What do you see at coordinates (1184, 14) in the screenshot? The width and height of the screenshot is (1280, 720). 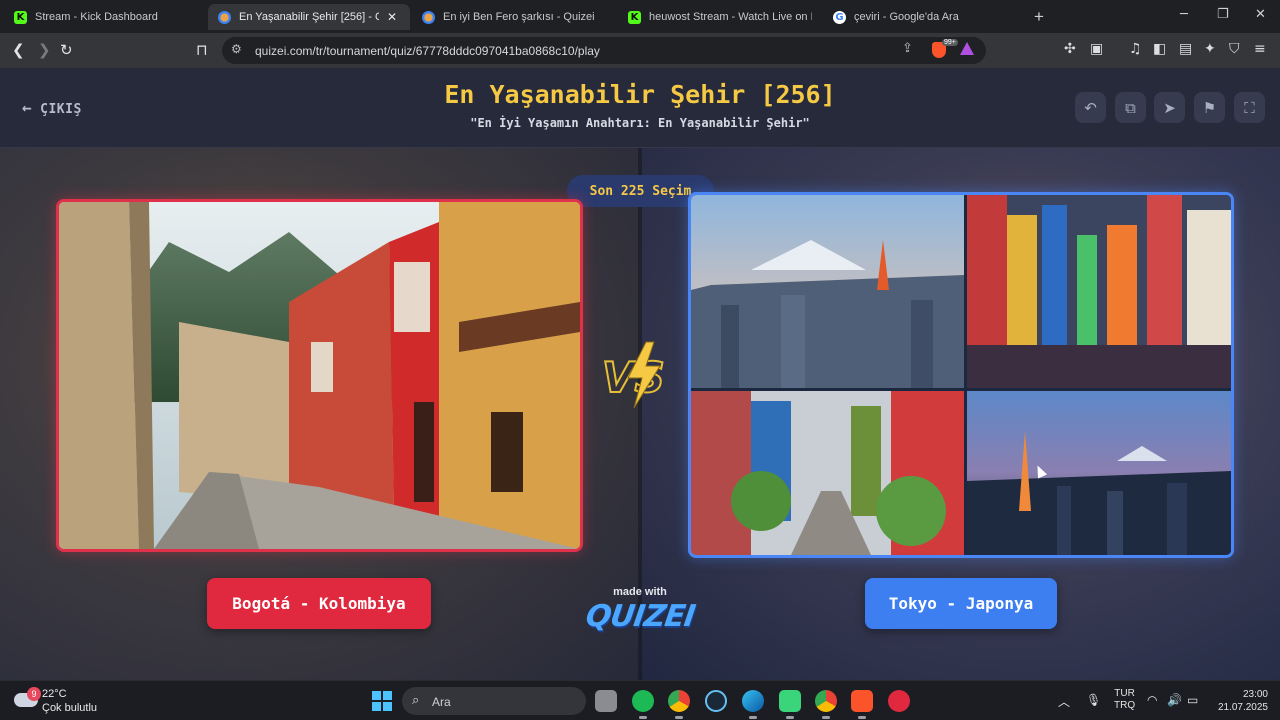 I see `minimize-icon: ─` at bounding box center [1184, 14].